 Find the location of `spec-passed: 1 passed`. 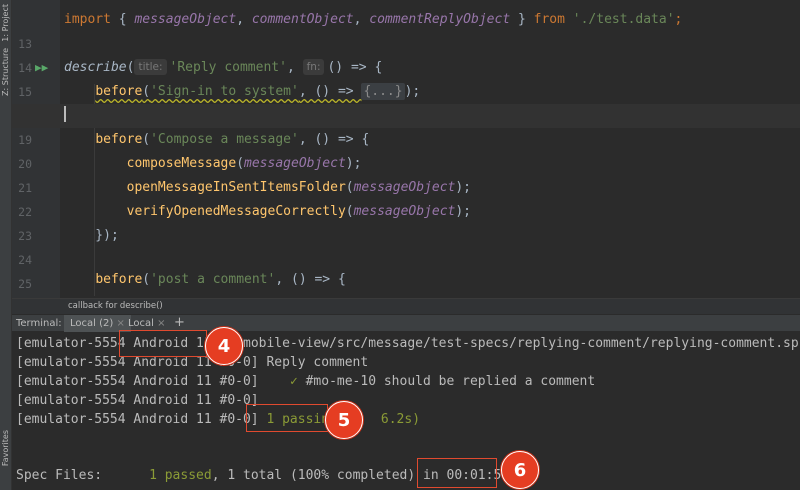

spec-passed: 1 passed is located at coordinates (180, 475).